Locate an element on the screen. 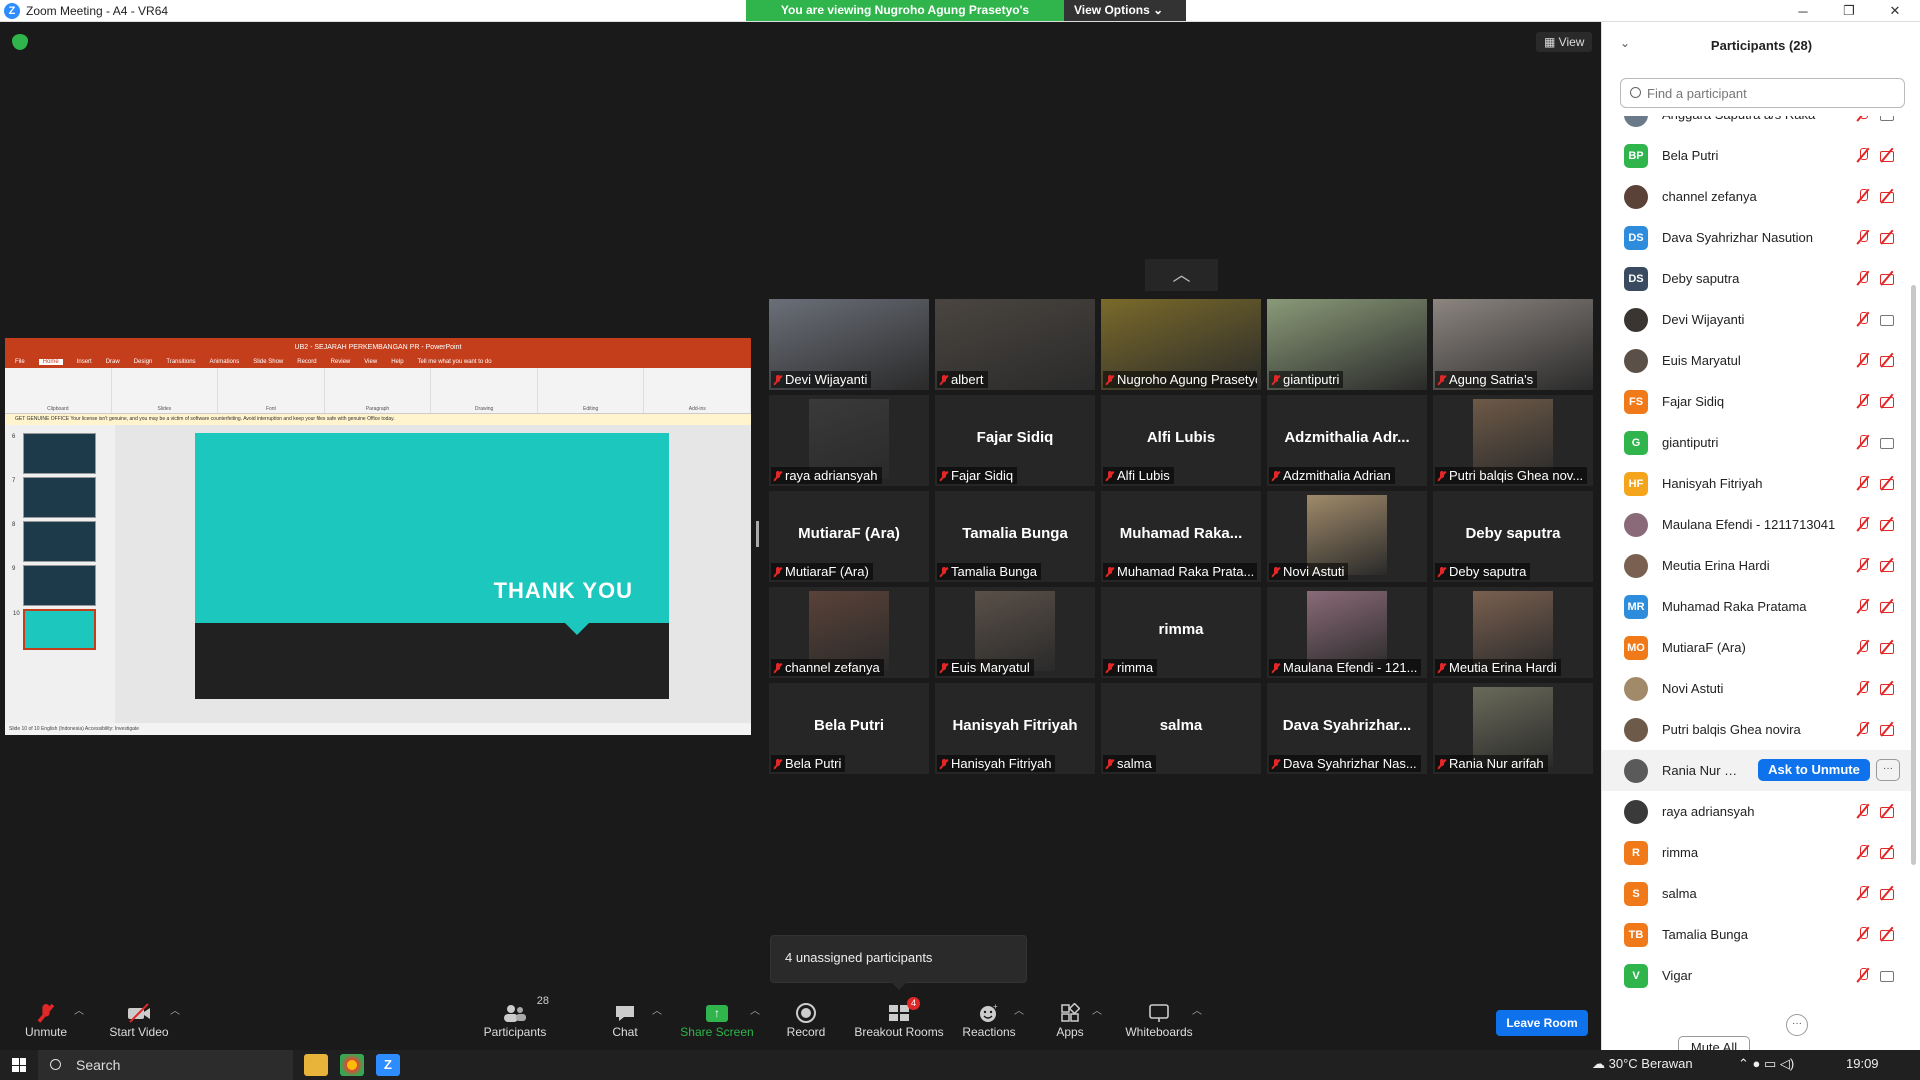 This screenshot has width=1920, height=1080. share-options-caret: ︿ is located at coordinates (755, 1009).